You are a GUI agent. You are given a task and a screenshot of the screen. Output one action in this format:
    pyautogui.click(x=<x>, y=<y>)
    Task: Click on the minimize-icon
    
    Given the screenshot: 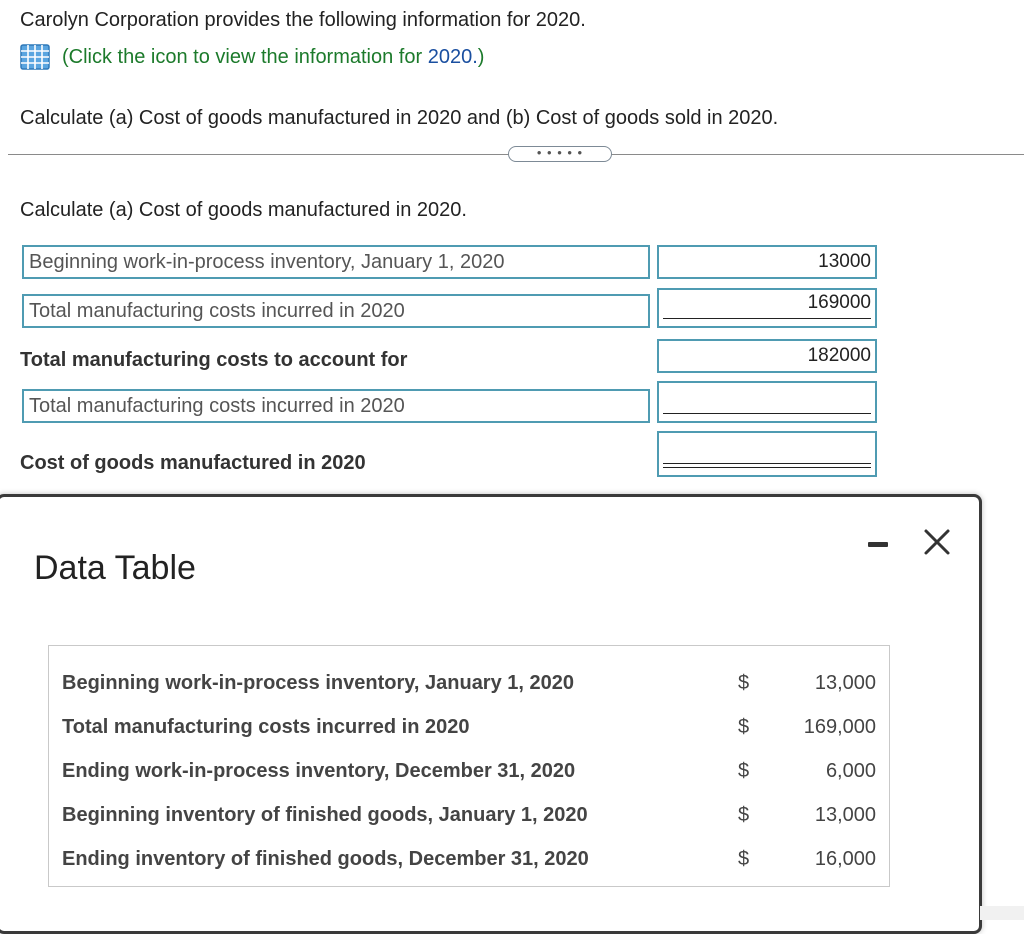 What is the action you would take?
    pyautogui.click(x=879, y=541)
    